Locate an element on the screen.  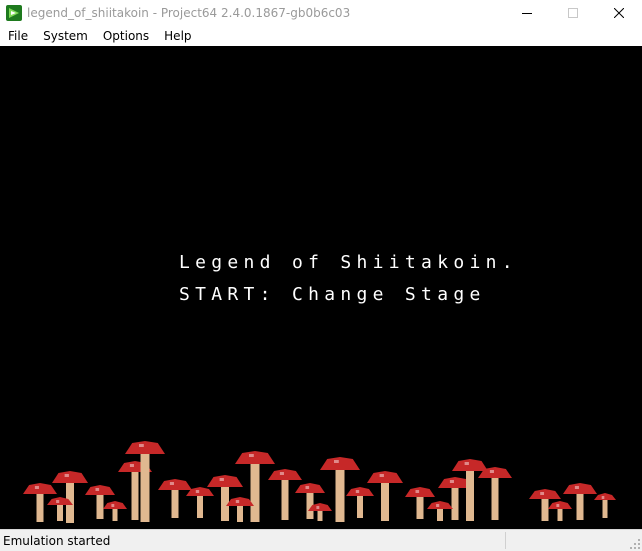
status-bar: Emulation started is located at coordinates (321, 540).